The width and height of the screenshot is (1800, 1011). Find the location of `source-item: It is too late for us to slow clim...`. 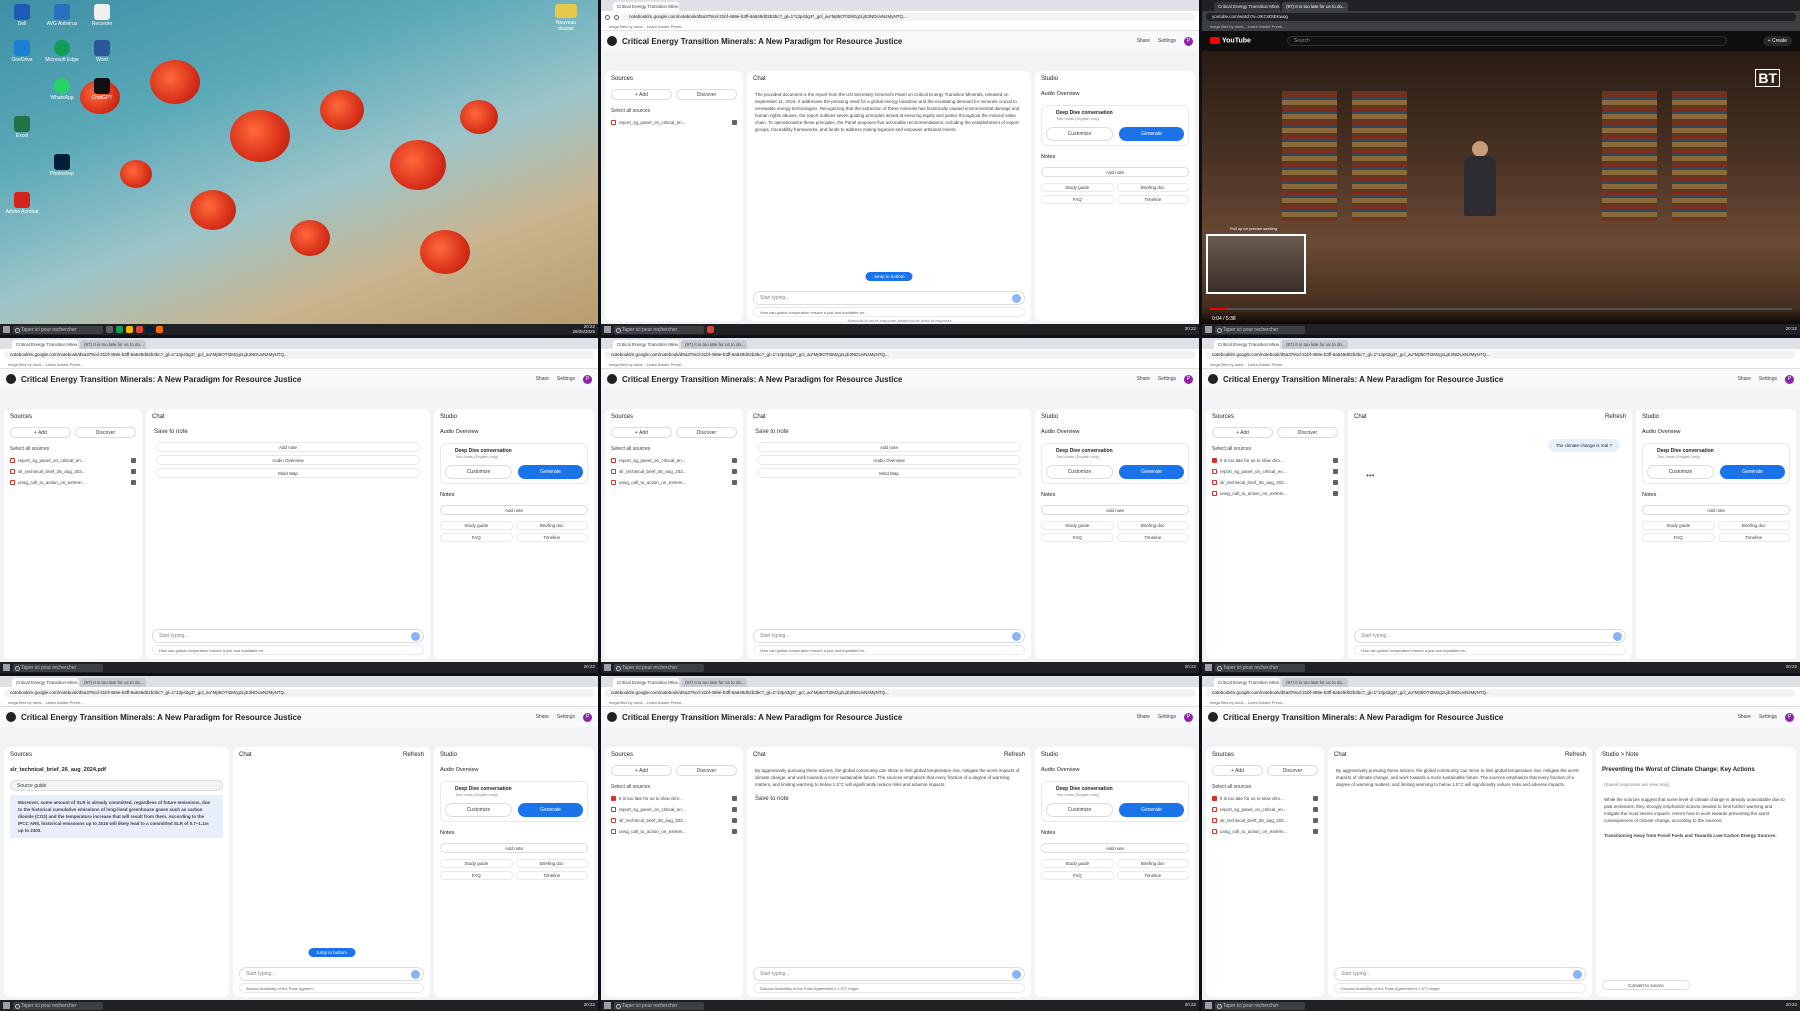

source-item: It is too late for us to slow clim... is located at coordinates (674, 798).